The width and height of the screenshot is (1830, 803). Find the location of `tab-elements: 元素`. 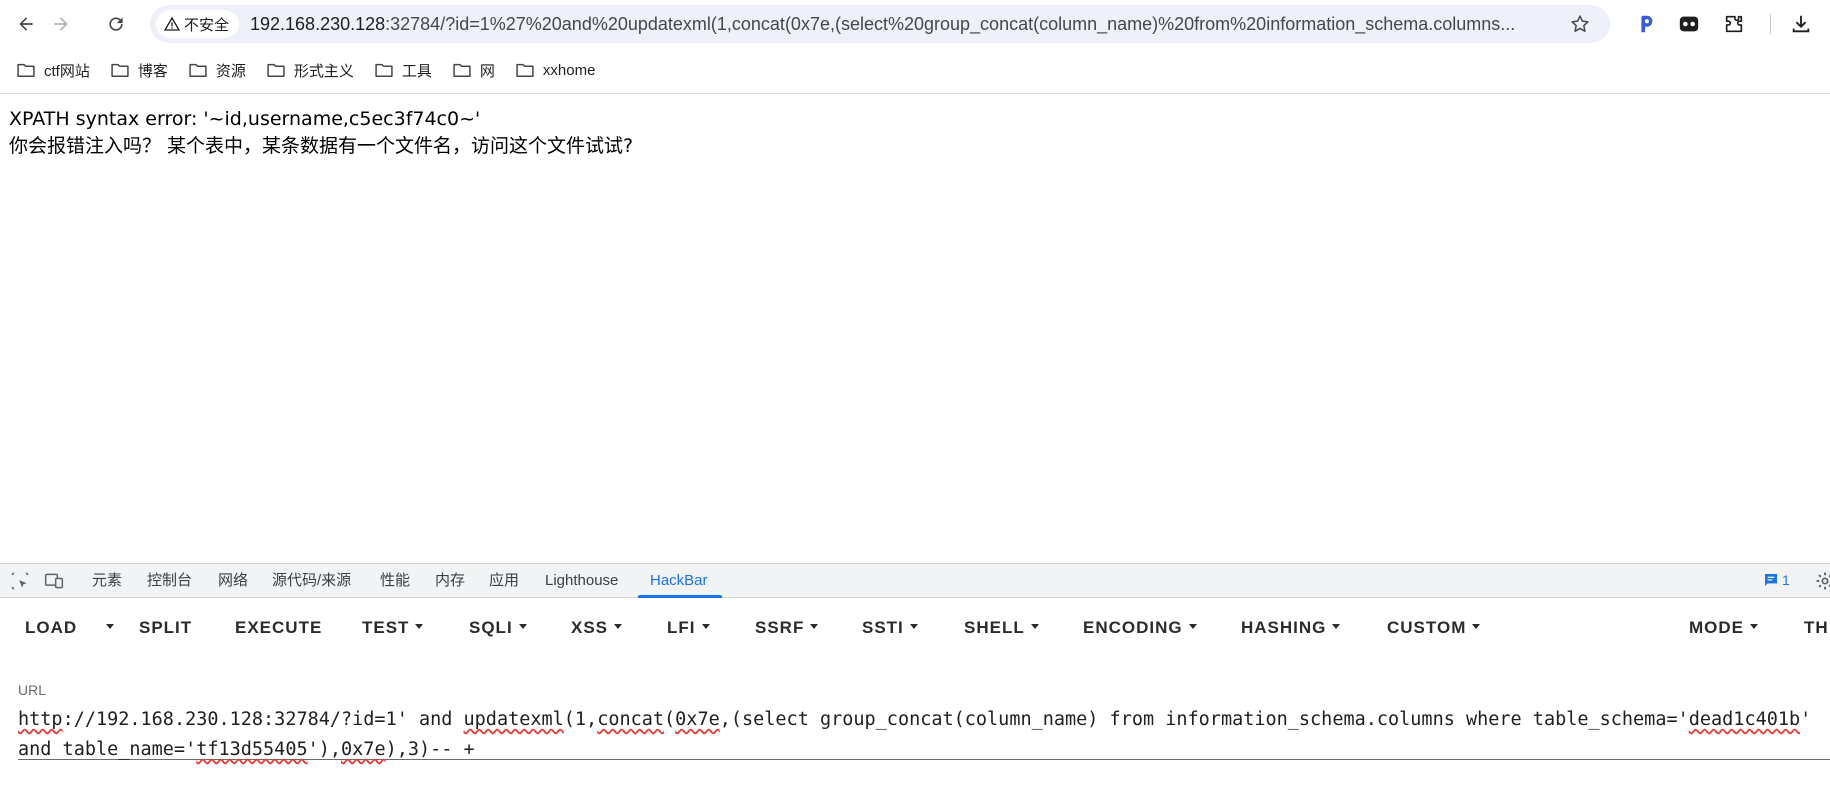

tab-elements: 元素 is located at coordinates (107, 581).